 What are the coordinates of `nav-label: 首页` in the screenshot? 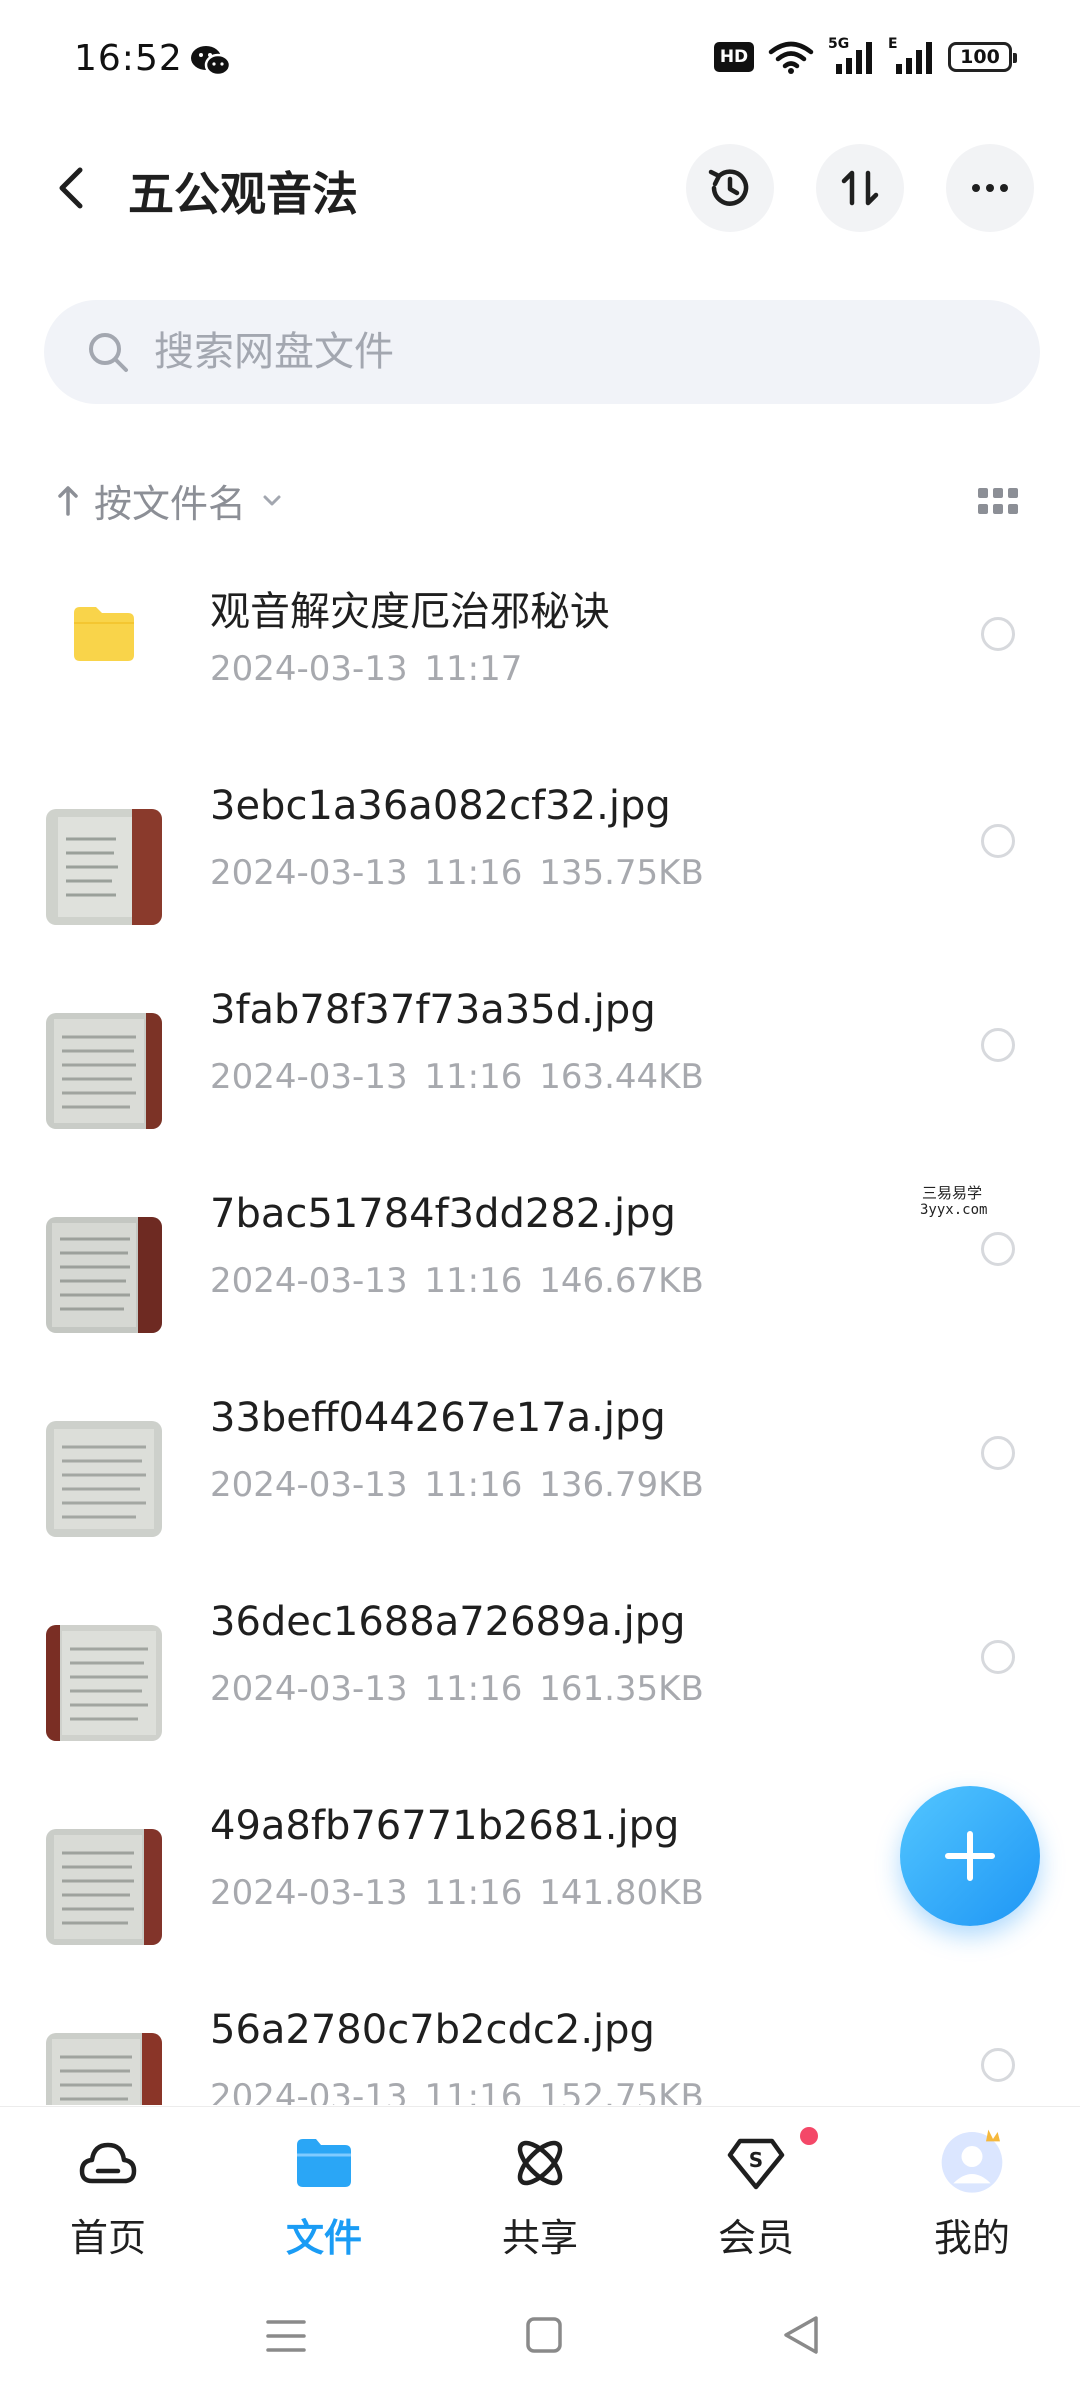 It's located at (107, 2238).